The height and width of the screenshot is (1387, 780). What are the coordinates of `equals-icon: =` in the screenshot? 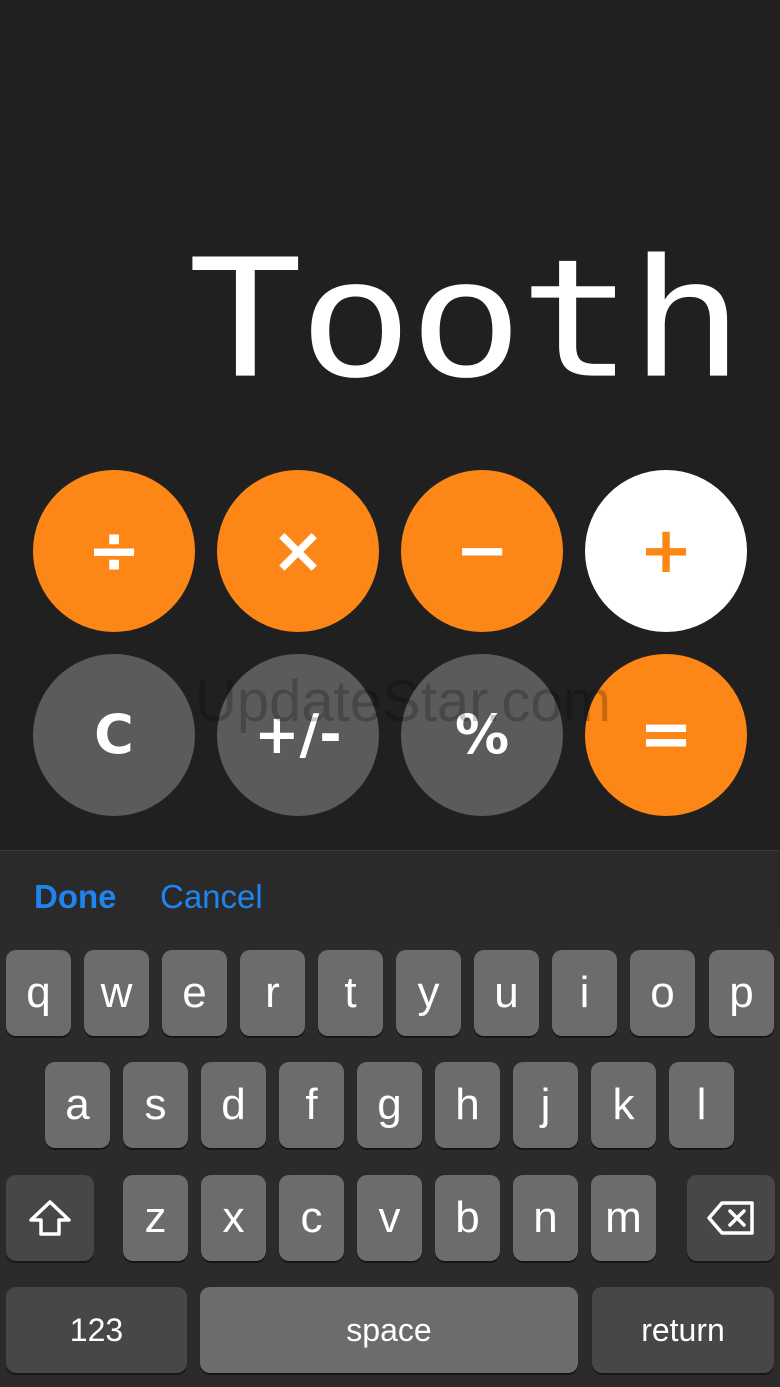 It's located at (666, 735).